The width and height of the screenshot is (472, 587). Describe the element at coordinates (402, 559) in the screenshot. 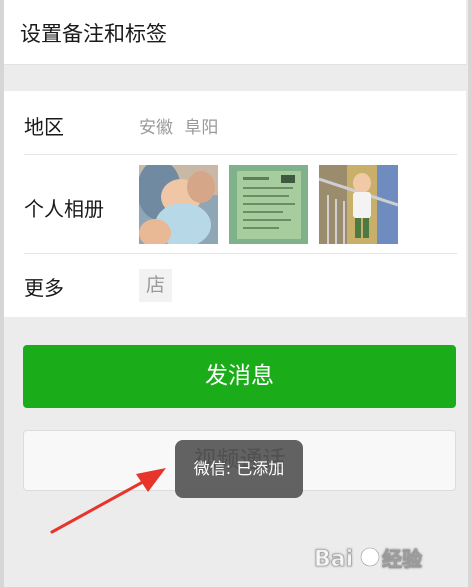

I see `svg-text: 经验` at that location.